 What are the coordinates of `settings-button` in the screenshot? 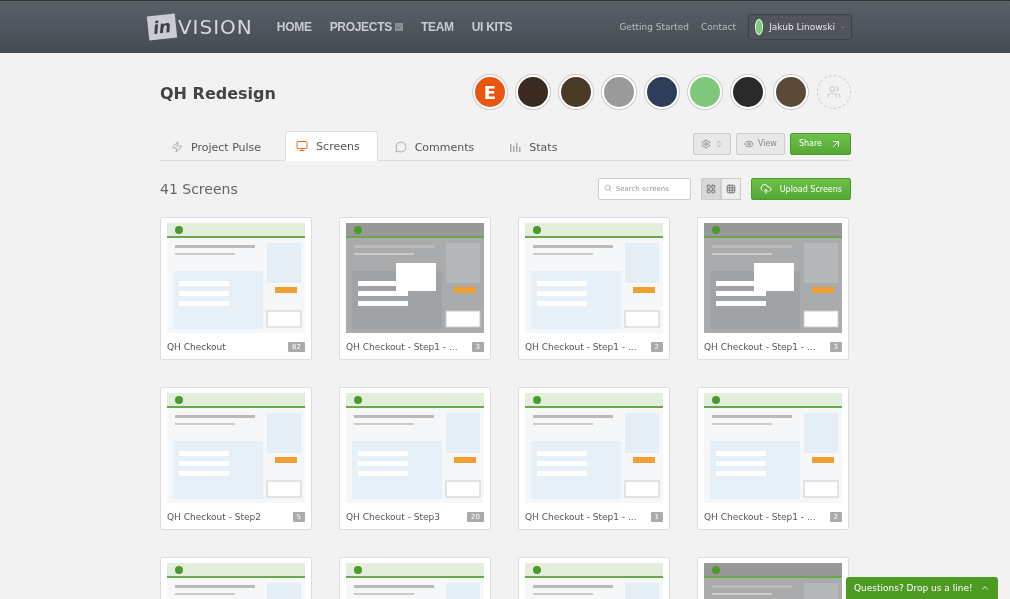 It's located at (711, 143).